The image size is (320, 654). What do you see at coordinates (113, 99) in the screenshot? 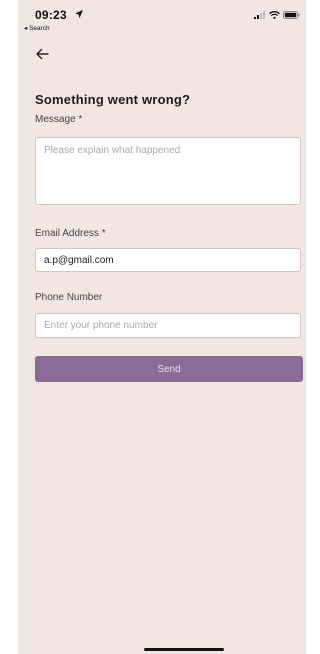
I see `page-title: Something went wrong?` at bounding box center [113, 99].